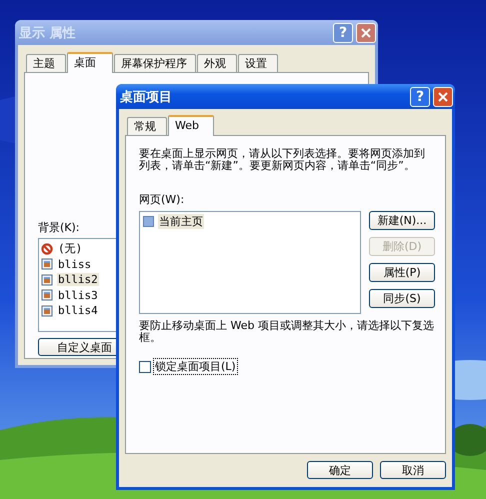  What do you see at coordinates (147, 126) in the screenshot?
I see `tab: 常规` at bounding box center [147, 126].